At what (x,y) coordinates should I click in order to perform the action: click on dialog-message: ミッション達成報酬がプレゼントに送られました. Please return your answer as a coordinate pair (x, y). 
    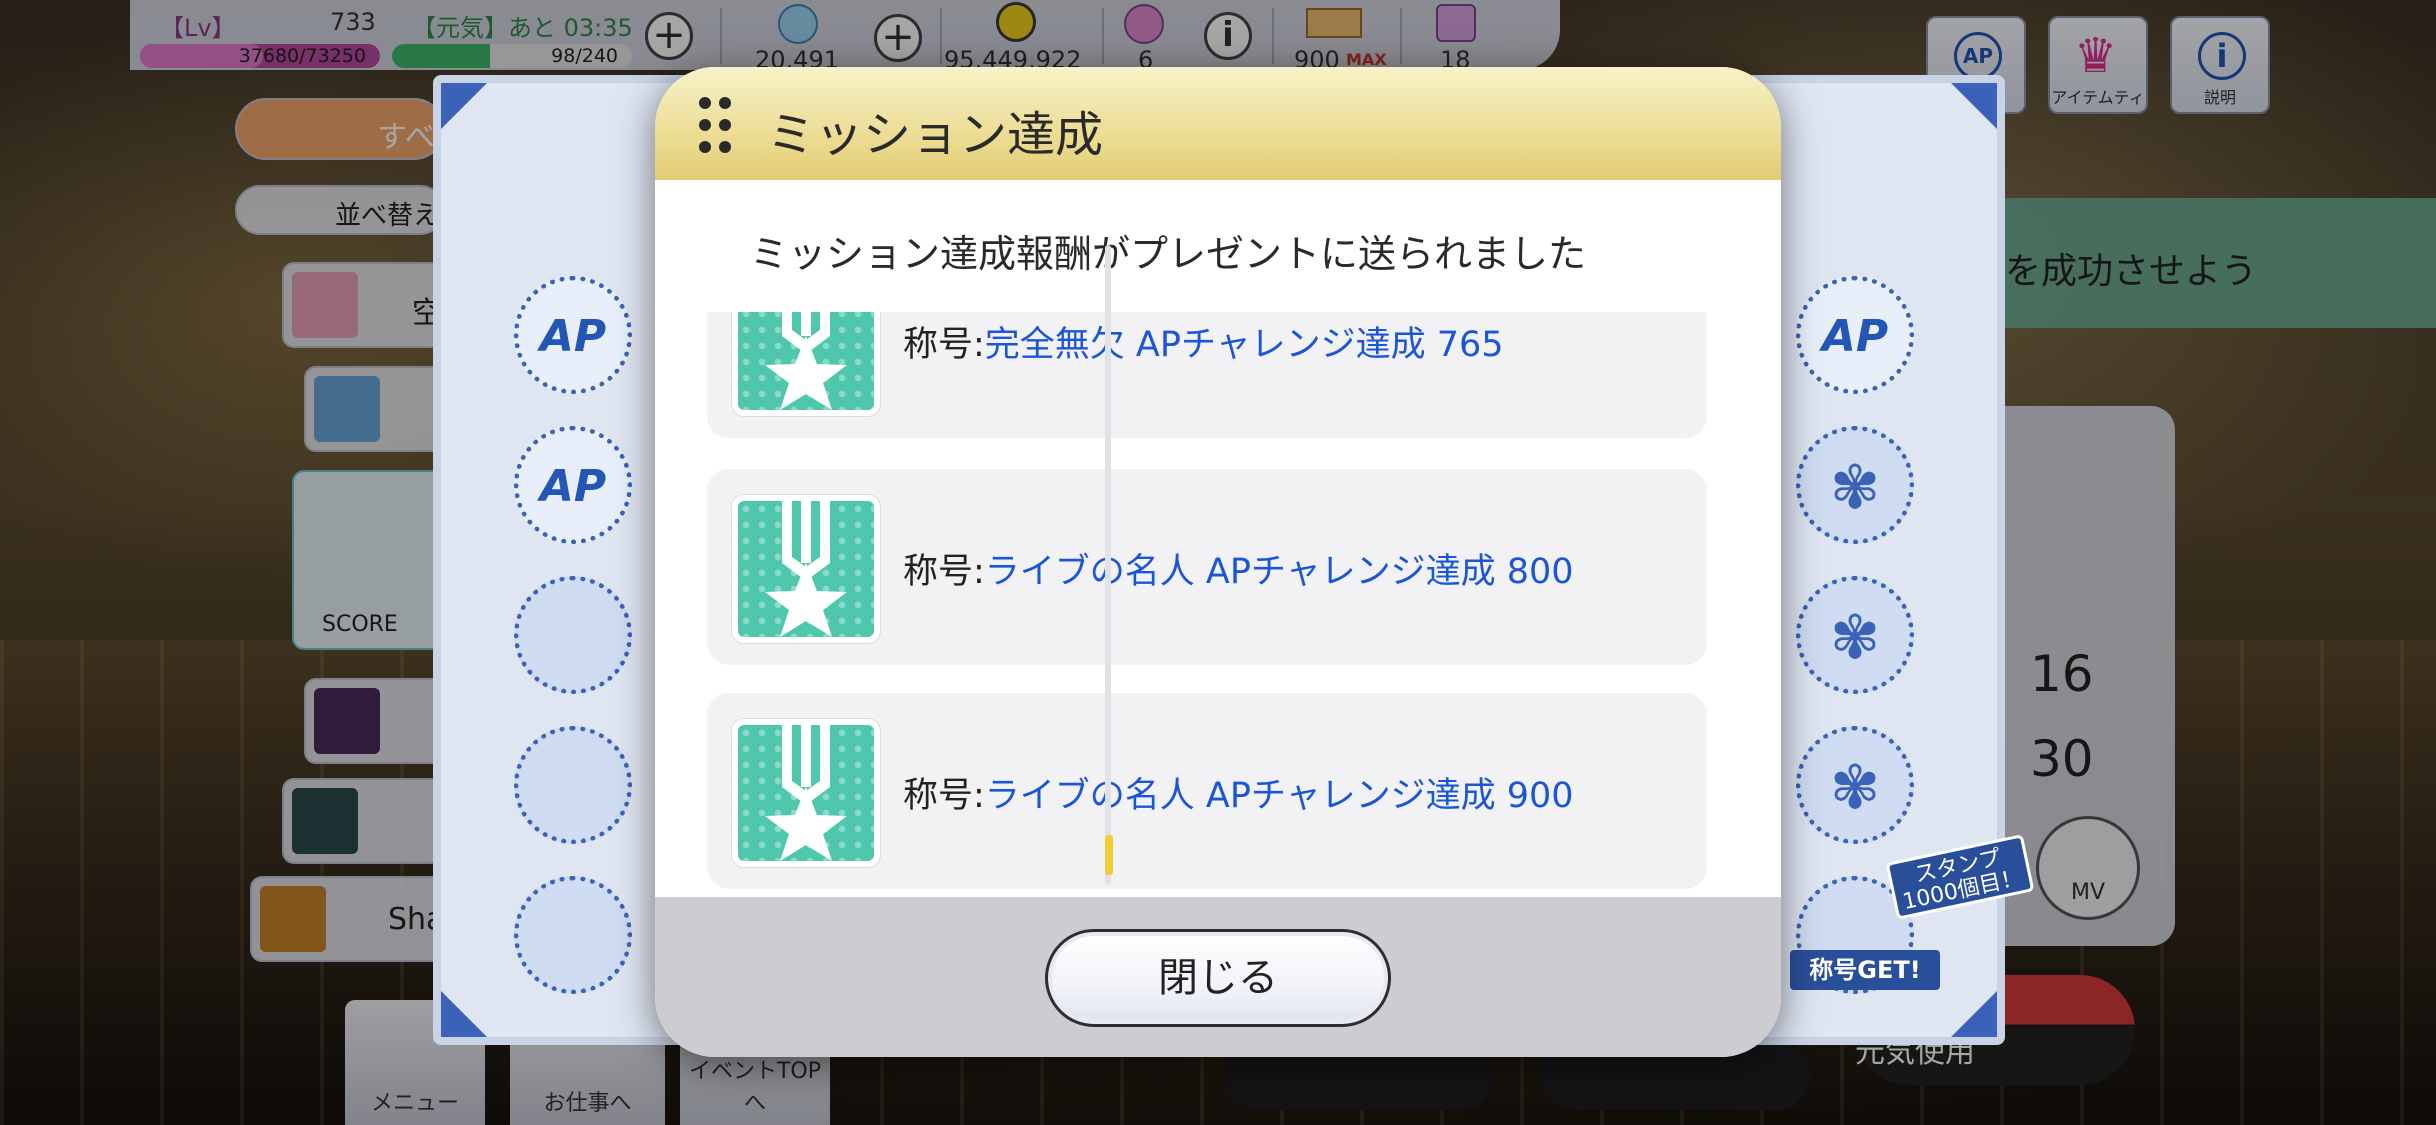
    Looking at the image, I should click on (1168, 254).